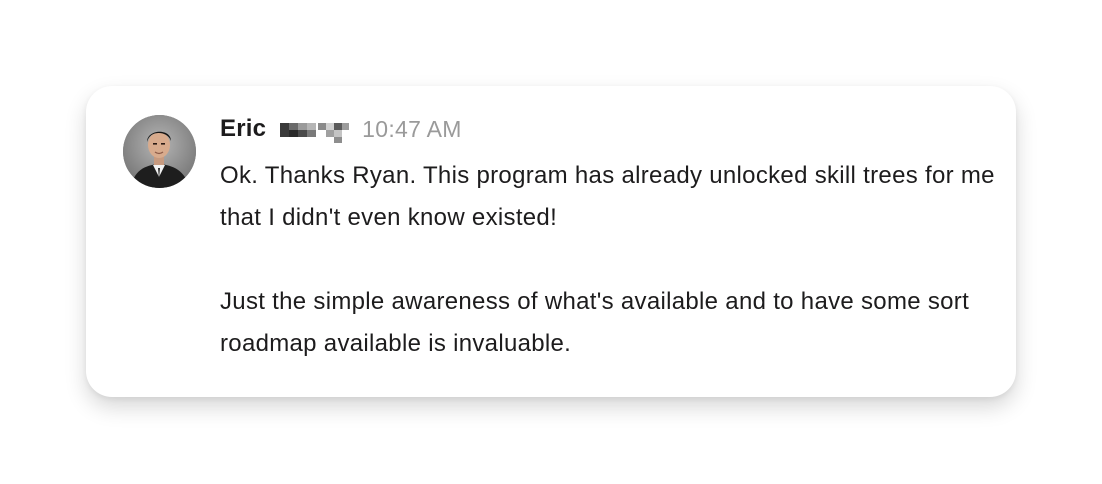 This screenshot has height=484, width=1102. I want to click on message-timestamp: 10:47 AM, so click(412, 129).